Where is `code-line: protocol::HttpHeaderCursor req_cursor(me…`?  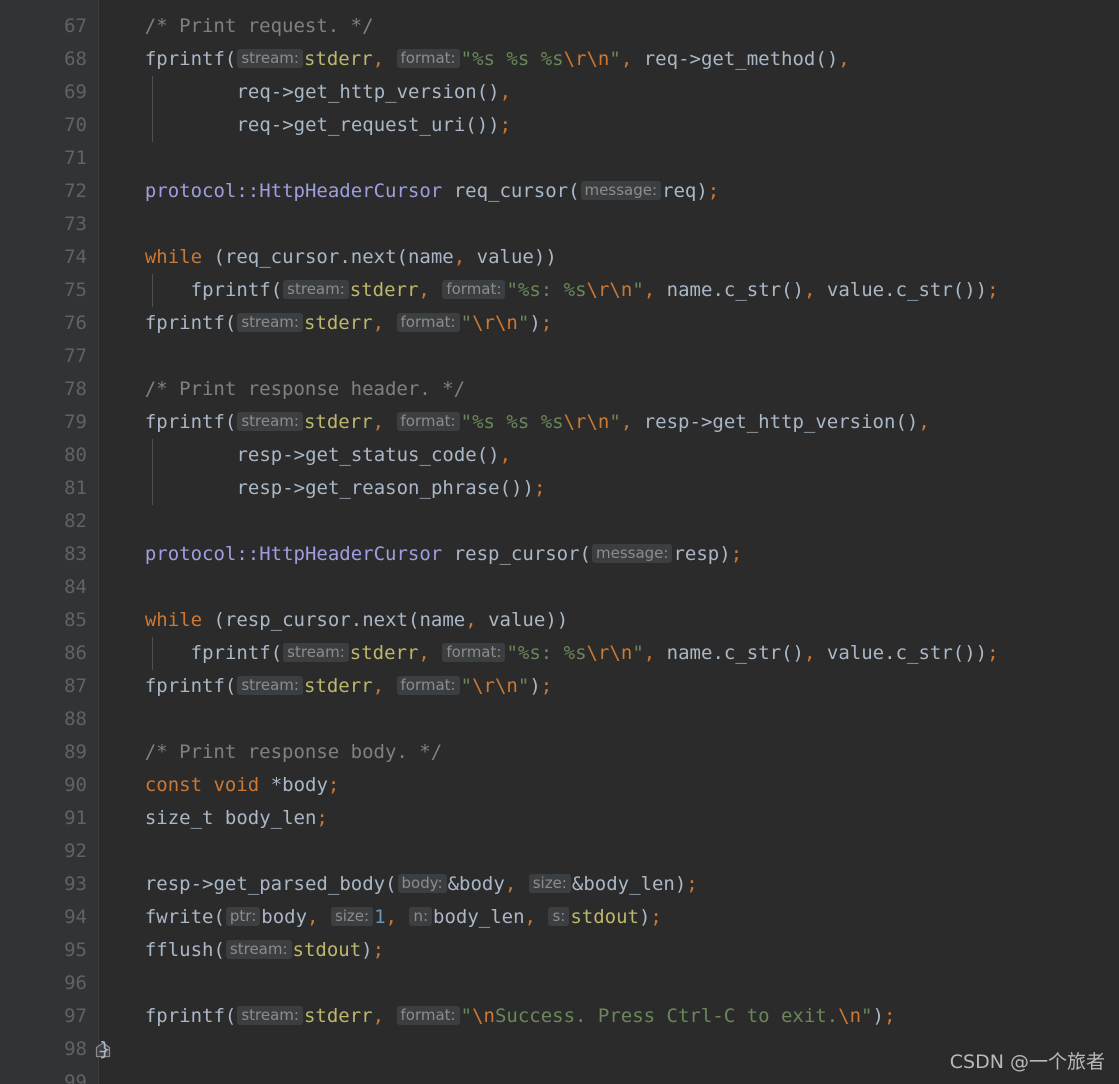 code-line: protocol::HttpHeaderCursor req_cursor(me… is located at coordinates (609, 191).